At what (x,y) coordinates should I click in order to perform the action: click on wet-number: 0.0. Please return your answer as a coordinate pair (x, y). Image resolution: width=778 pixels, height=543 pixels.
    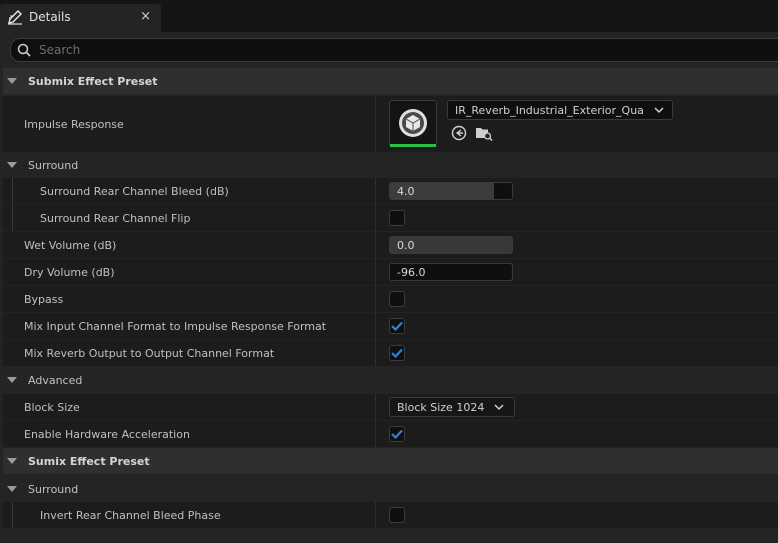
    Looking at the image, I should click on (406, 245).